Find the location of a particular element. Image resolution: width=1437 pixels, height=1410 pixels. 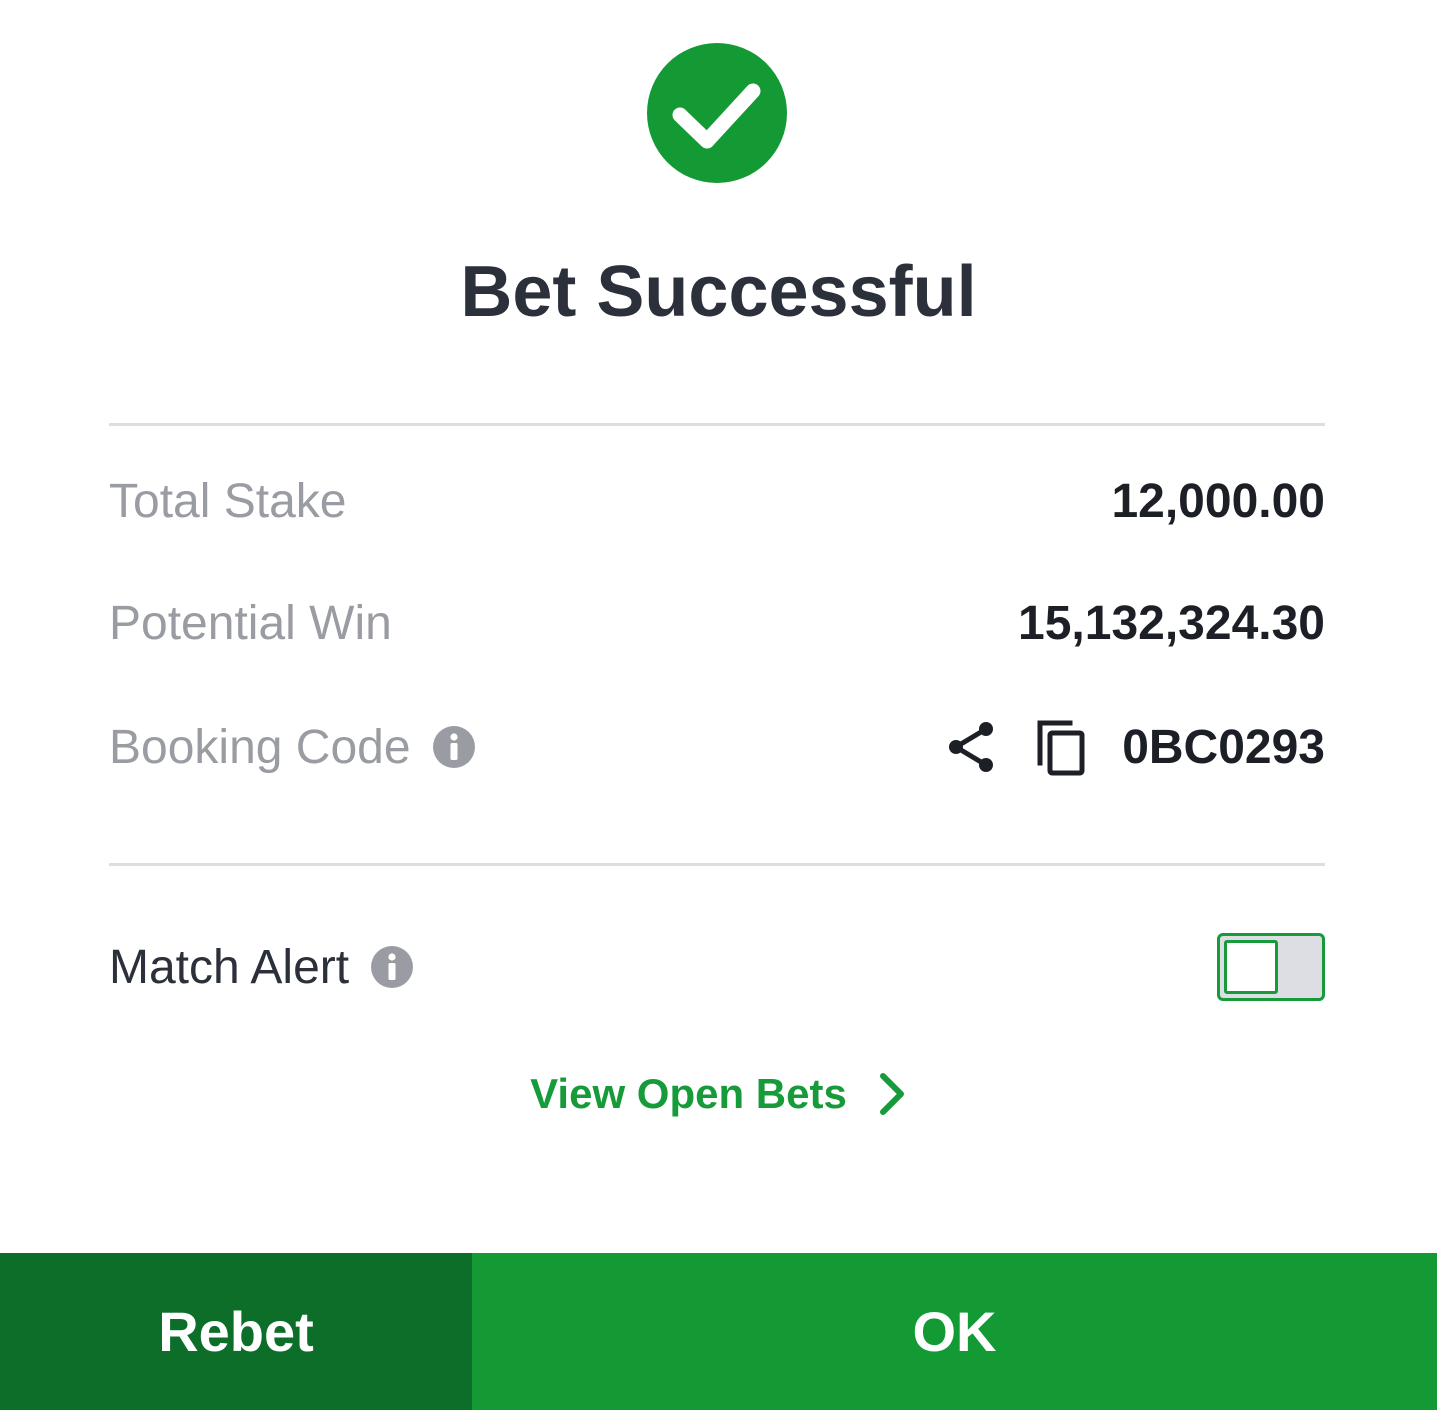

view-open-bets-link: View Open Bets is located at coordinates (718, 1094).